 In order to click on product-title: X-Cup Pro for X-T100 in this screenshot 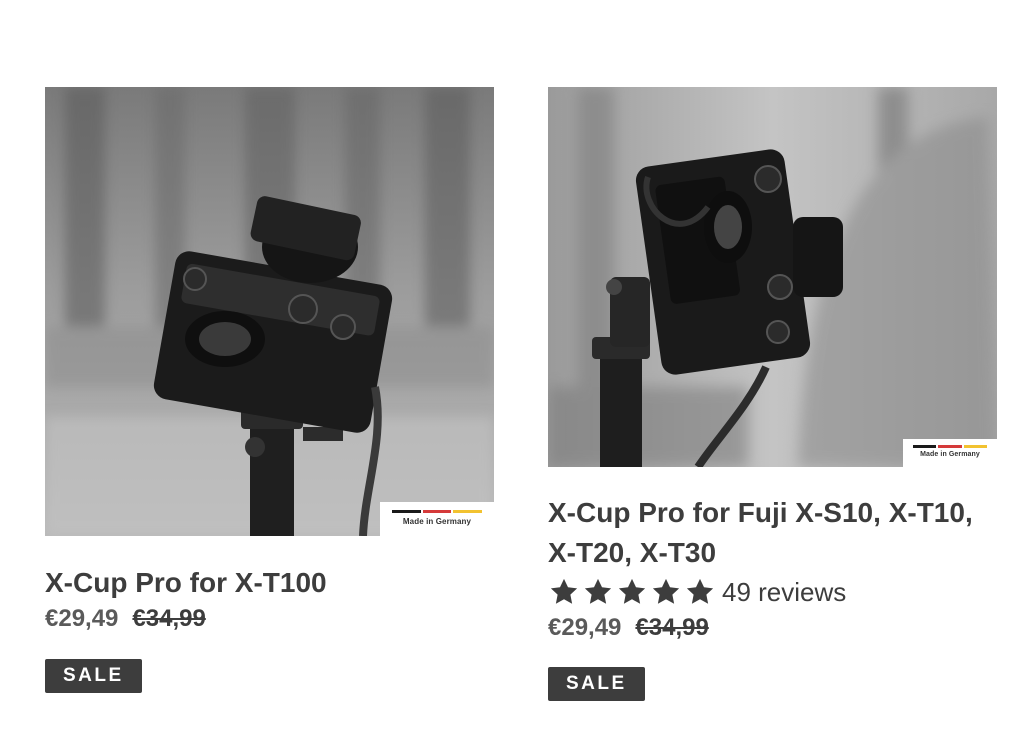, I will do `click(269, 583)`.